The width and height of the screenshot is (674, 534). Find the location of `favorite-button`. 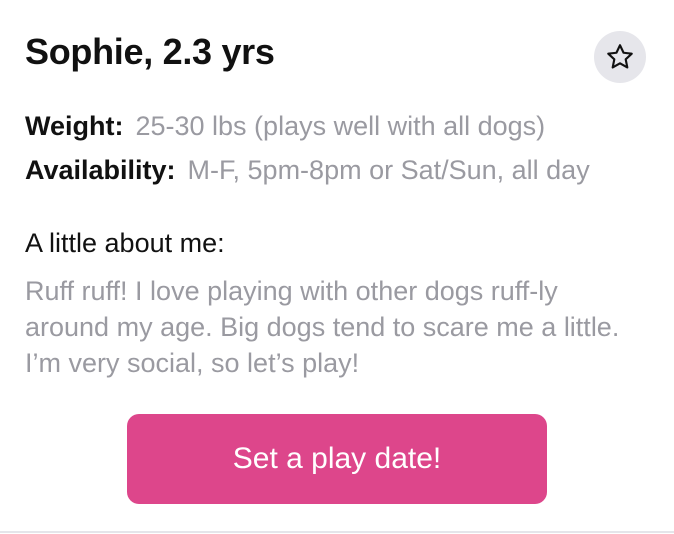

favorite-button is located at coordinates (620, 57).